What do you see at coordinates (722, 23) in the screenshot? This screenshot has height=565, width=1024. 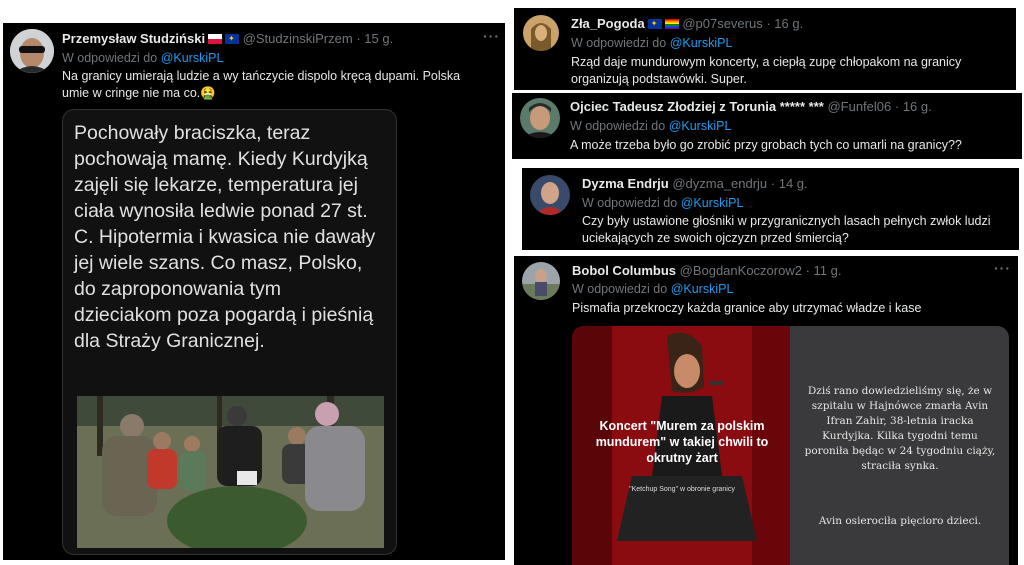 I see `user-handle: @p07severus` at bounding box center [722, 23].